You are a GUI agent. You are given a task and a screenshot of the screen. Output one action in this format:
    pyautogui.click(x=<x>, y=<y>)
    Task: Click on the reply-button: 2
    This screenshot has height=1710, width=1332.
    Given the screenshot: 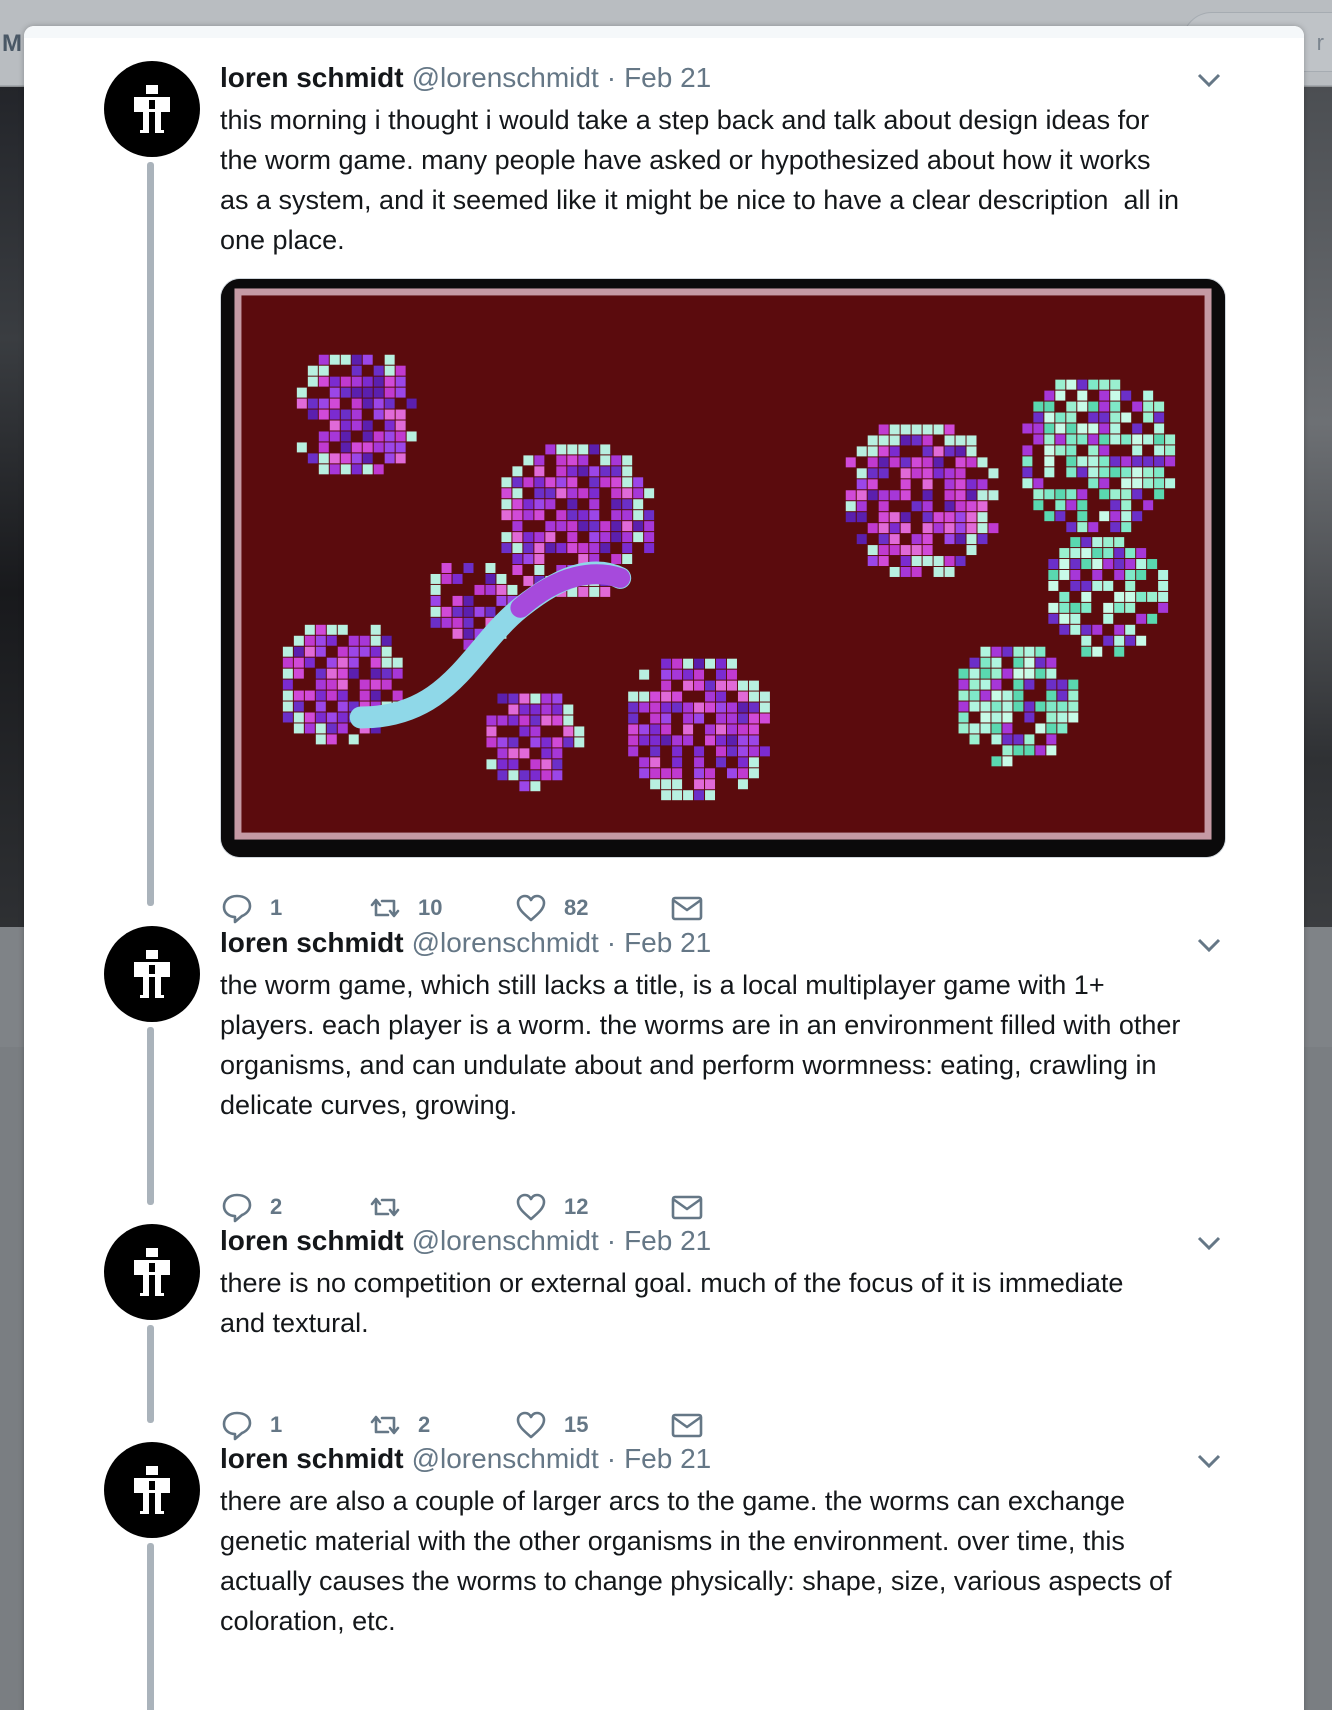 What is the action you would take?
    pyautogui.click(x=251, y=1207)
    